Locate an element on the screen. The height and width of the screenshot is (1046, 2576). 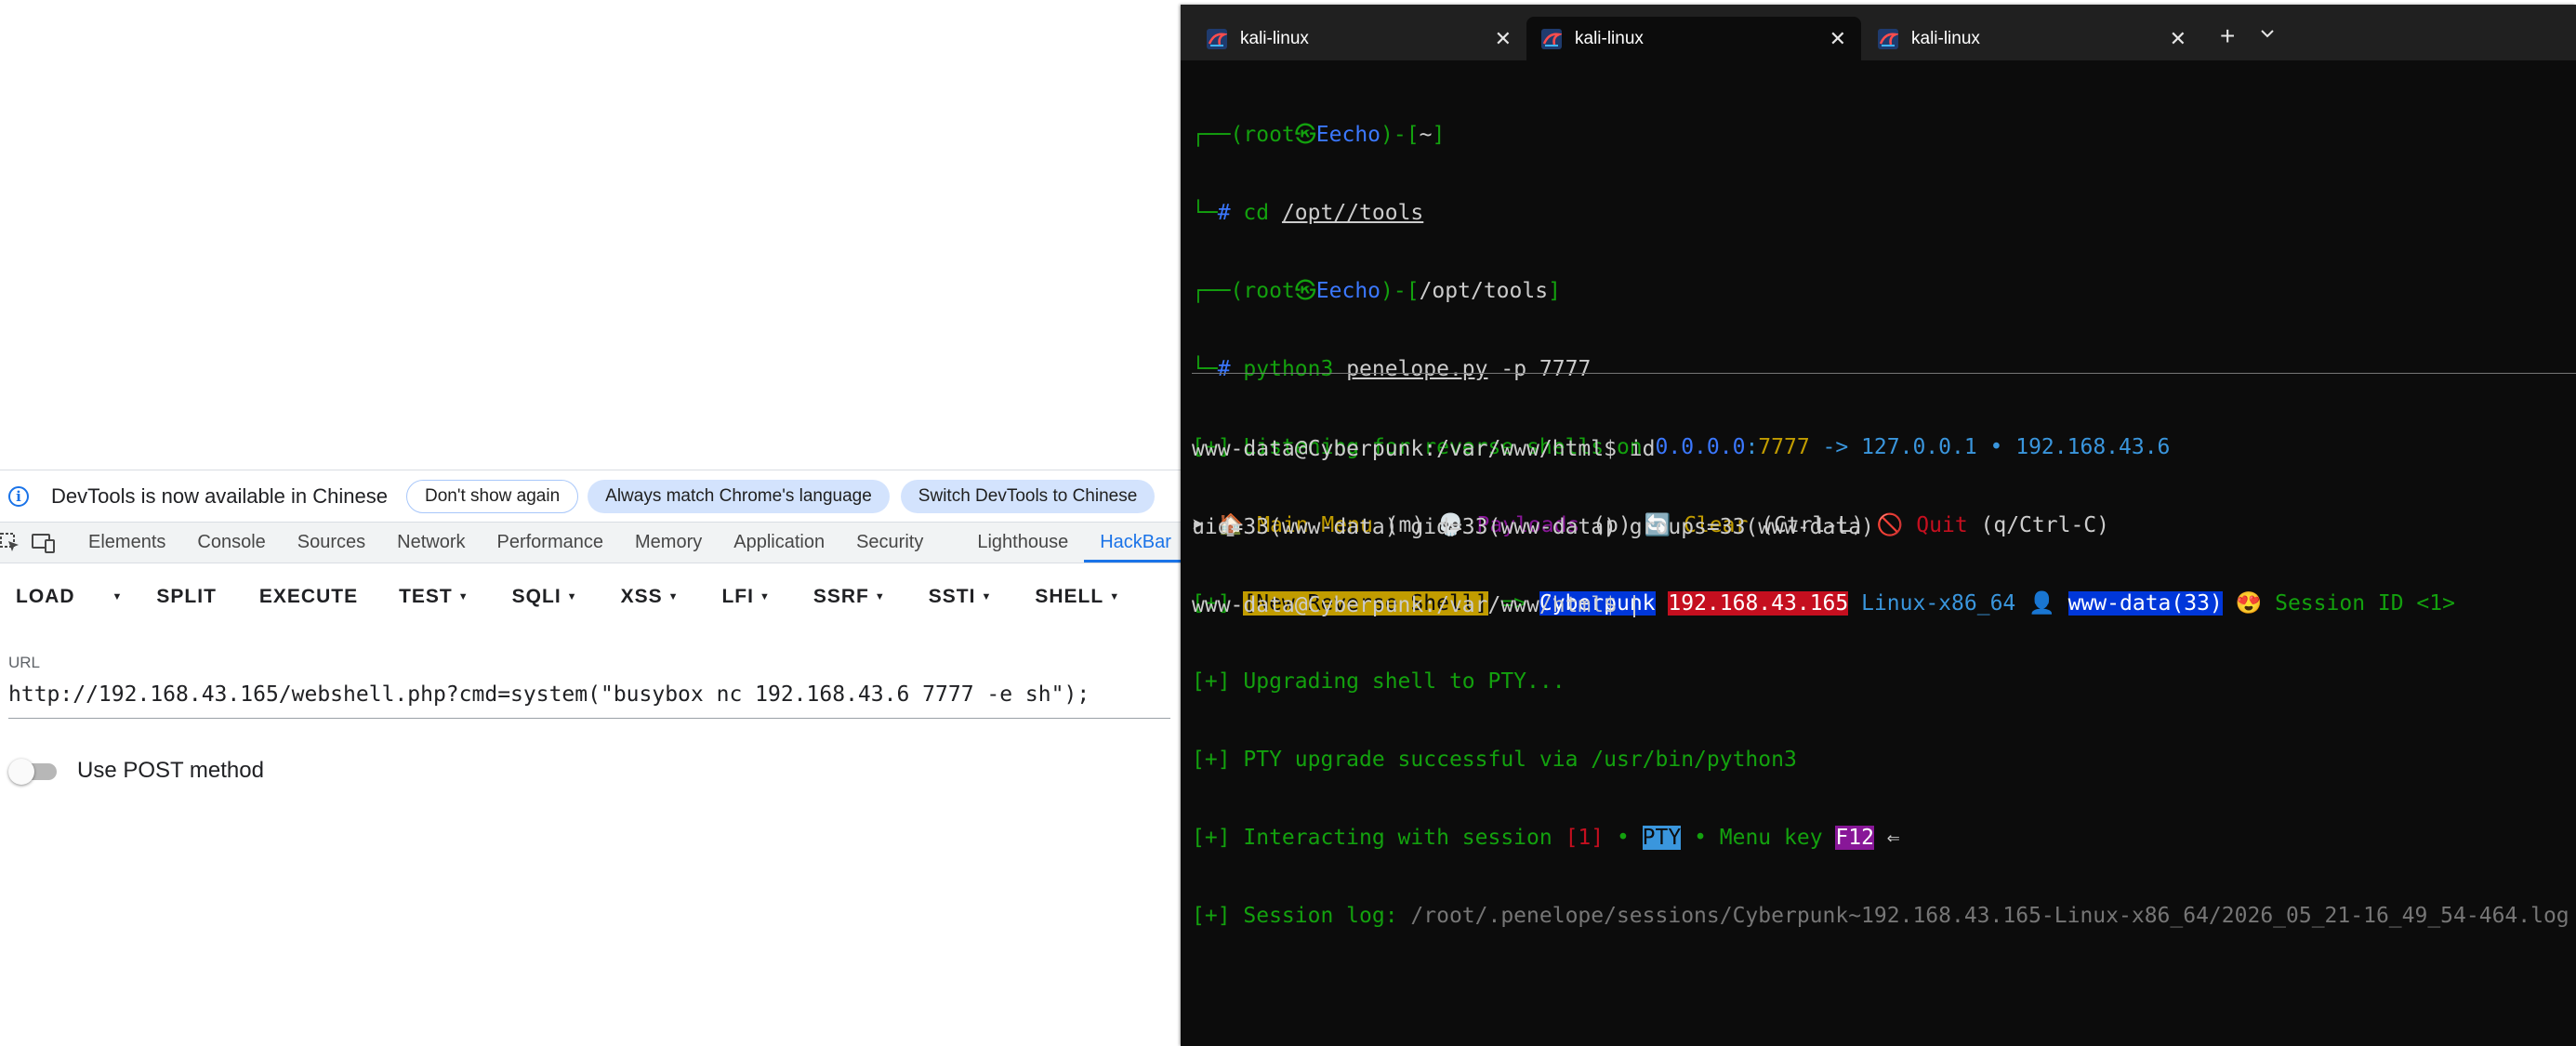
sqli-label: SQLI is located at coordinates (536, 596).